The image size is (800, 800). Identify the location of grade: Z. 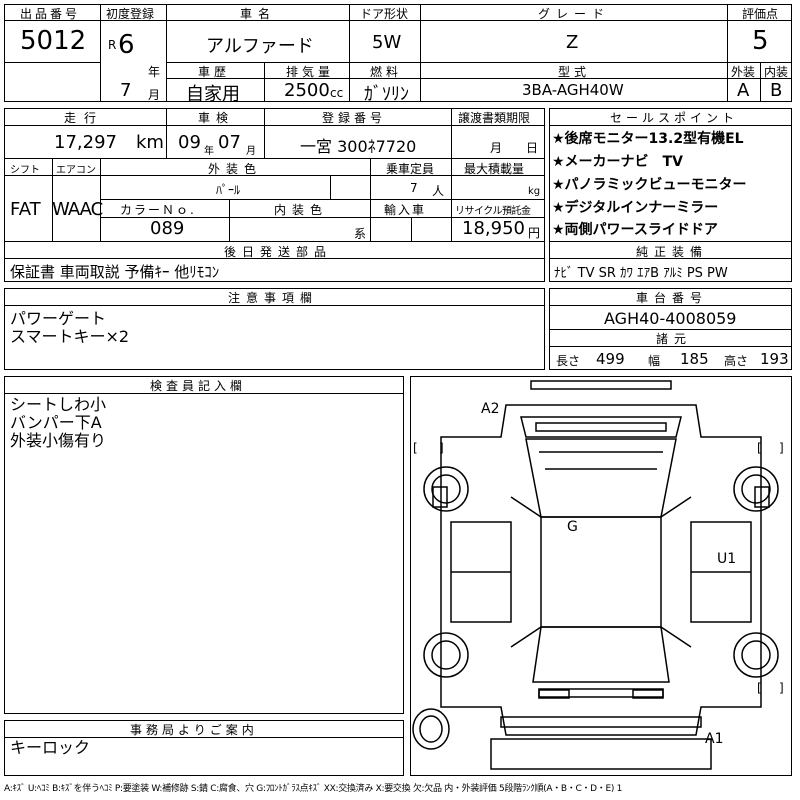
(572, 42).